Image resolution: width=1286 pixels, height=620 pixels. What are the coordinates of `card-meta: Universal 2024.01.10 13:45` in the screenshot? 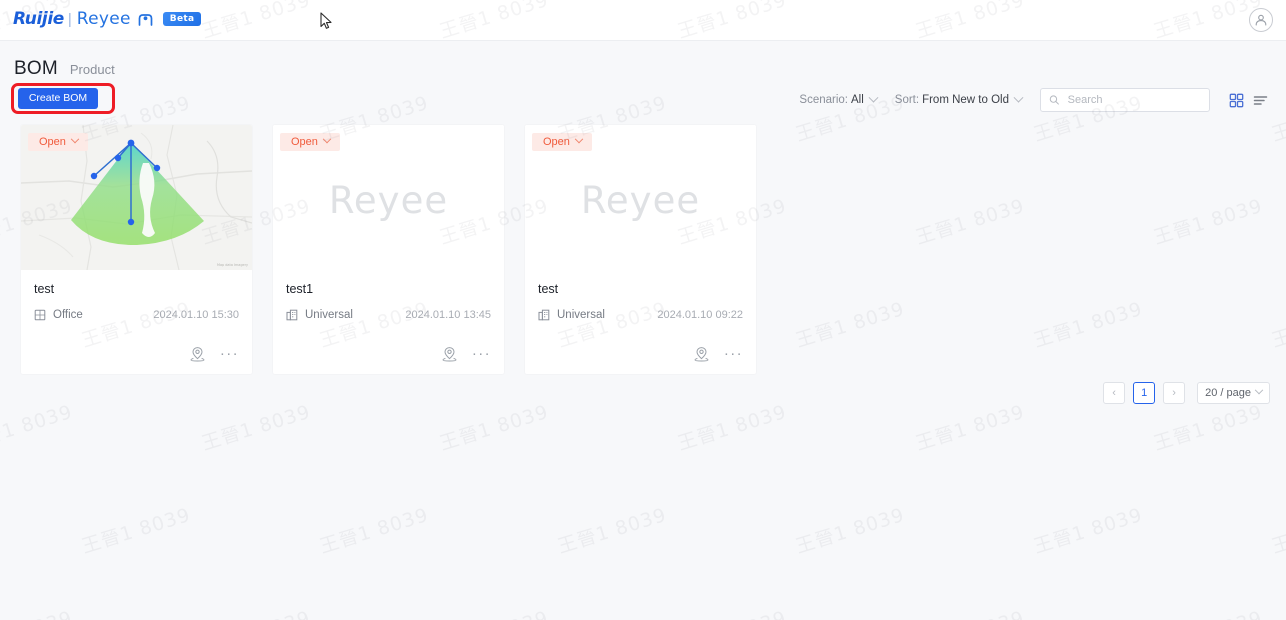 It's located at (388, 315).